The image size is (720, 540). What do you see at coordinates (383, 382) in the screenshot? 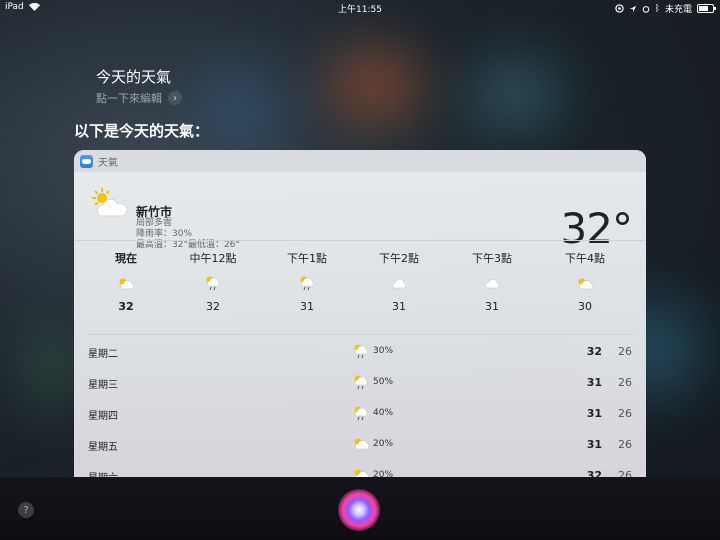
I see `precip-chance: 50%` at bounding box center [383, 382].